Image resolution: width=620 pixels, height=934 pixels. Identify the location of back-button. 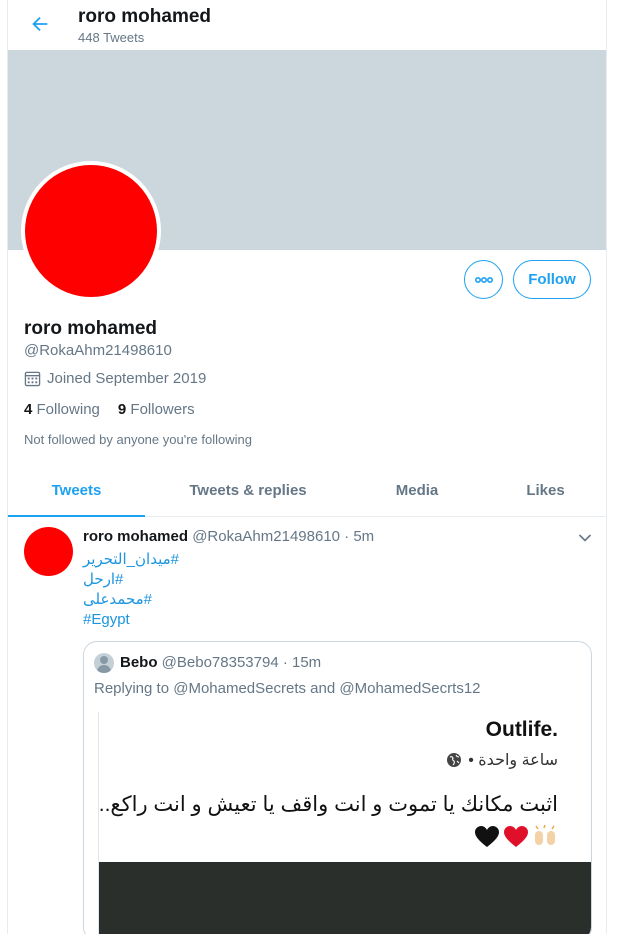
(40, 24).